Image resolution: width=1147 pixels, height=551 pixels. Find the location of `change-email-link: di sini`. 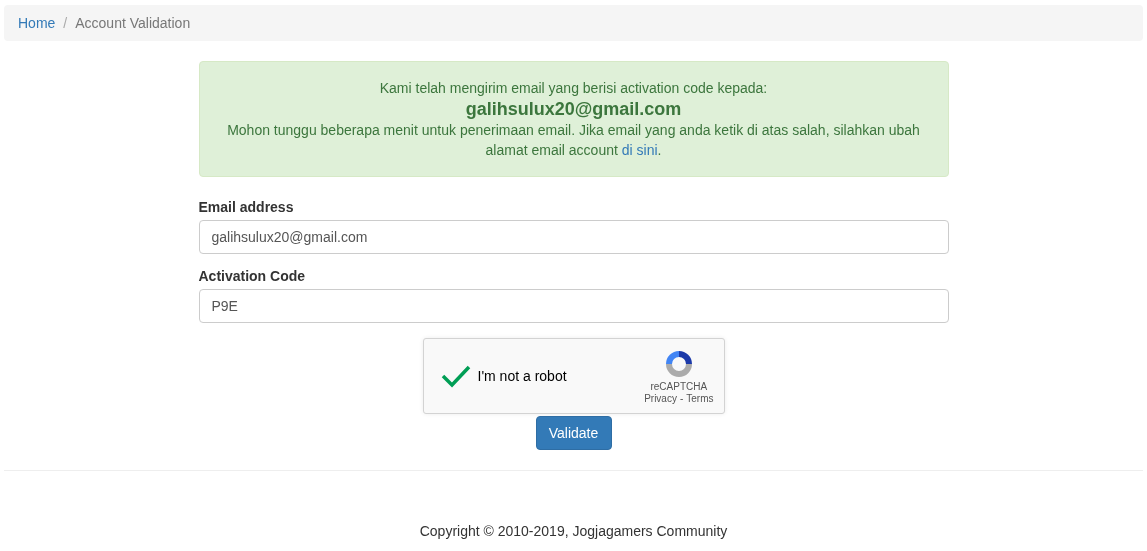

change-email-link: di sini is located at coordinates (639, 150).